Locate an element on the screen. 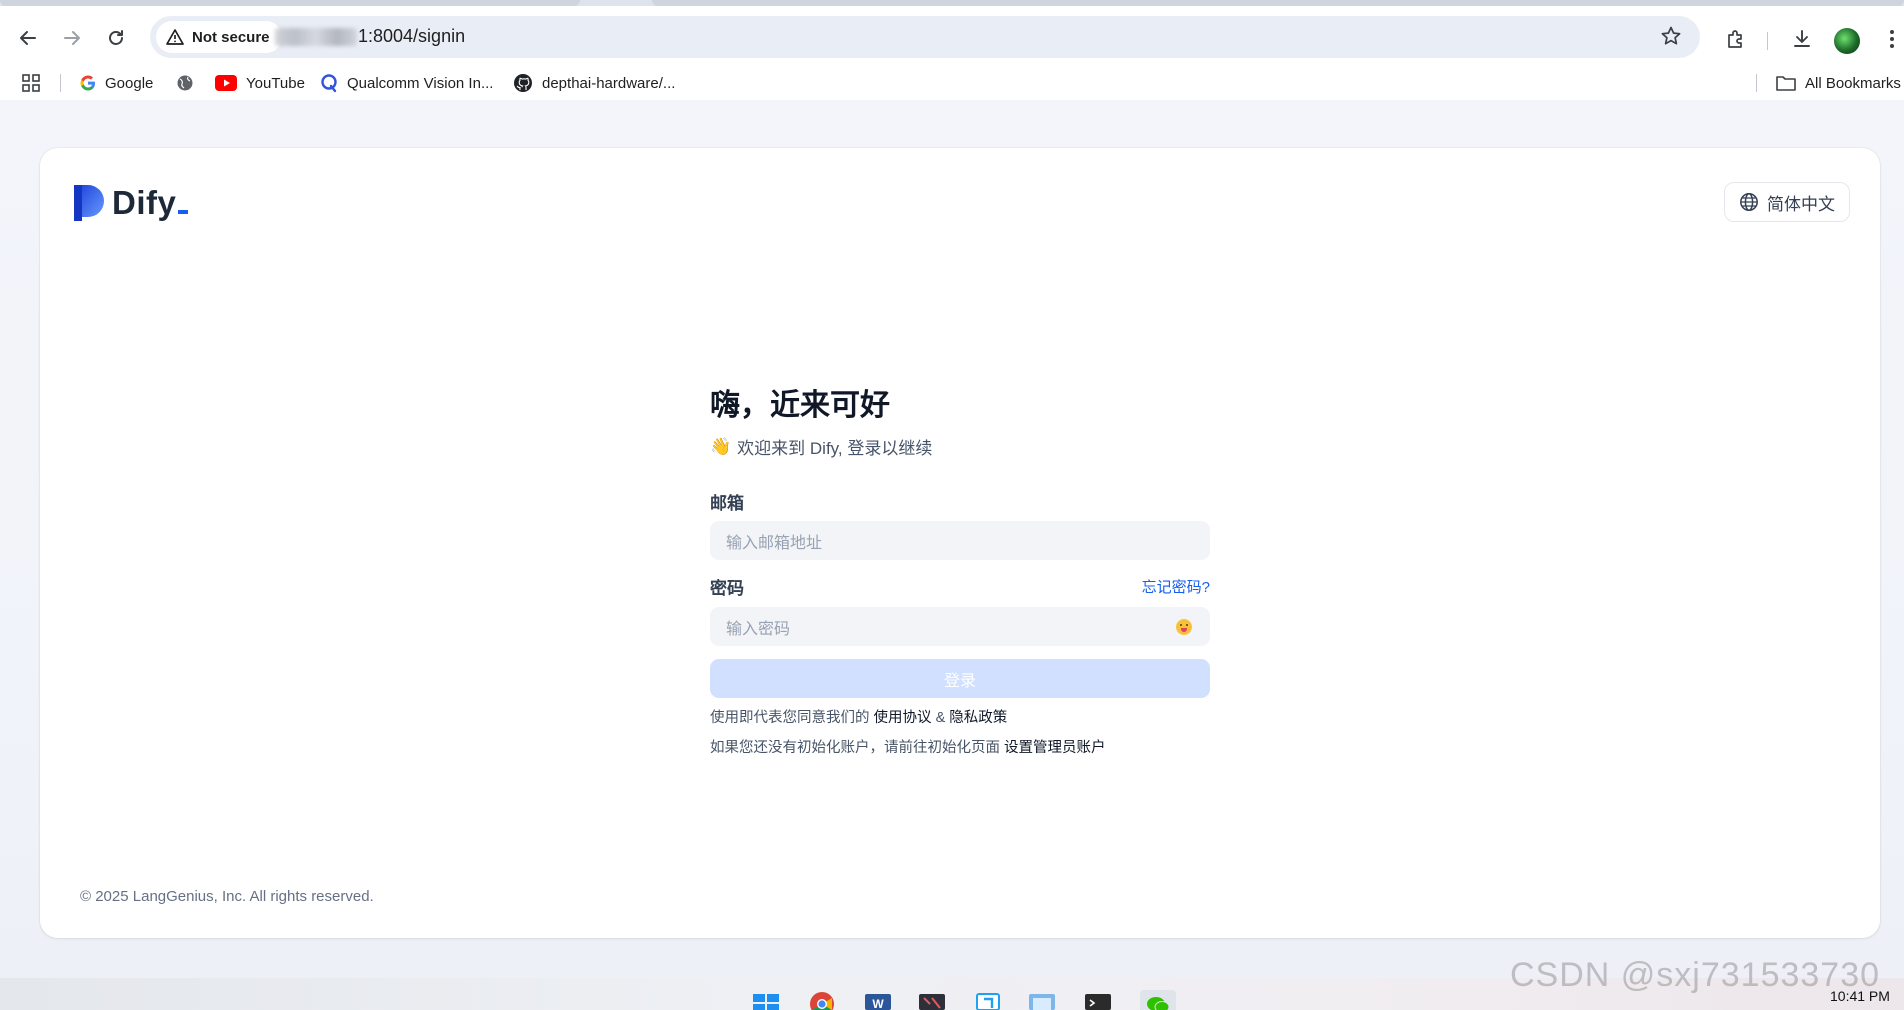  start-button is located at coordinates (766, 1000).